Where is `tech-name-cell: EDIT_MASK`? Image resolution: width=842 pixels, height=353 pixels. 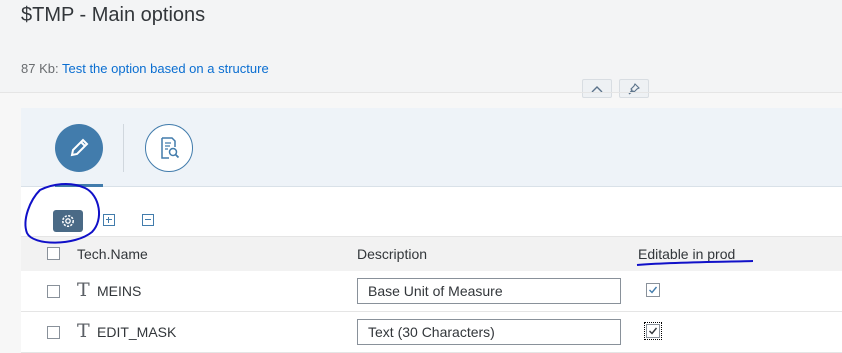 tech-name-cell: EDIT_MASK is located at coordinates (137, 332).